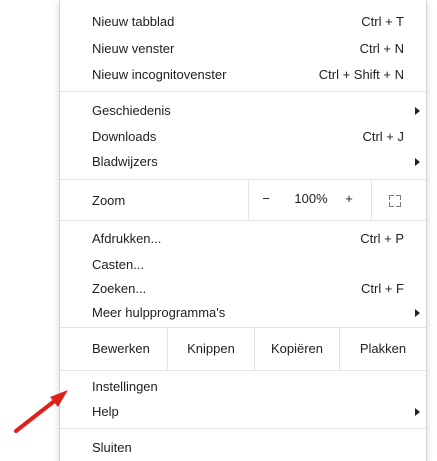 This screenshot has height=461, width=437. I want to click on menu-item-more-tools: Meer hulpprogramma's, so click(243, 313).